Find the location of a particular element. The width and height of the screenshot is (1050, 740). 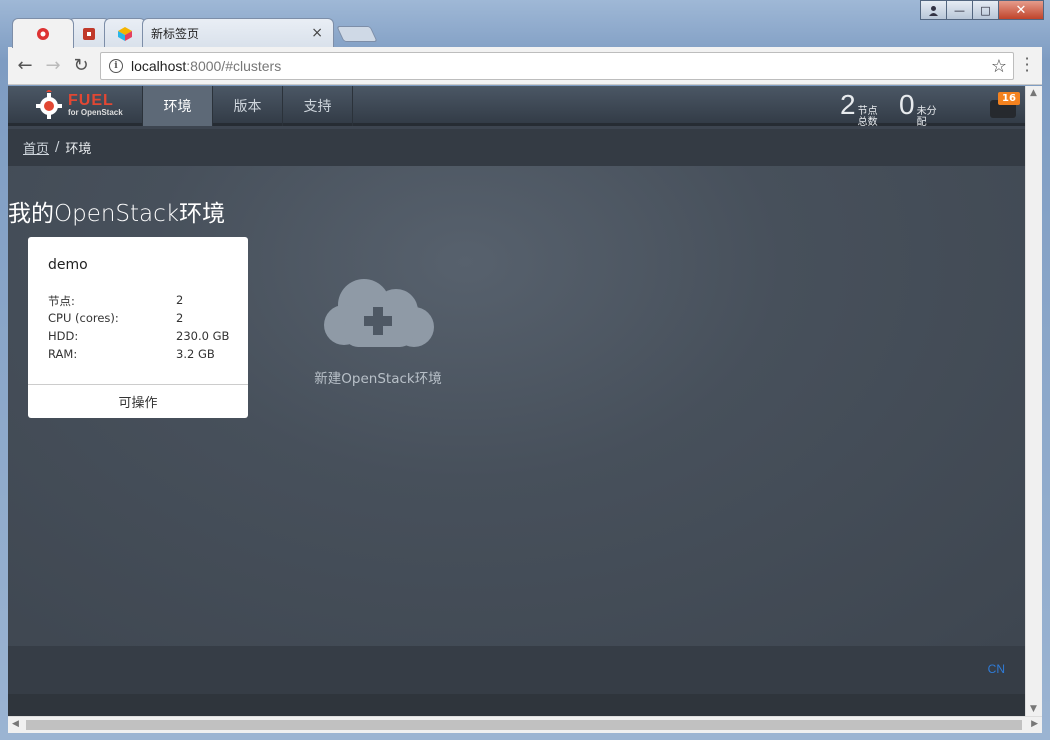

logo-subtitle: for OpenStack is located at coordinates (95, 112).